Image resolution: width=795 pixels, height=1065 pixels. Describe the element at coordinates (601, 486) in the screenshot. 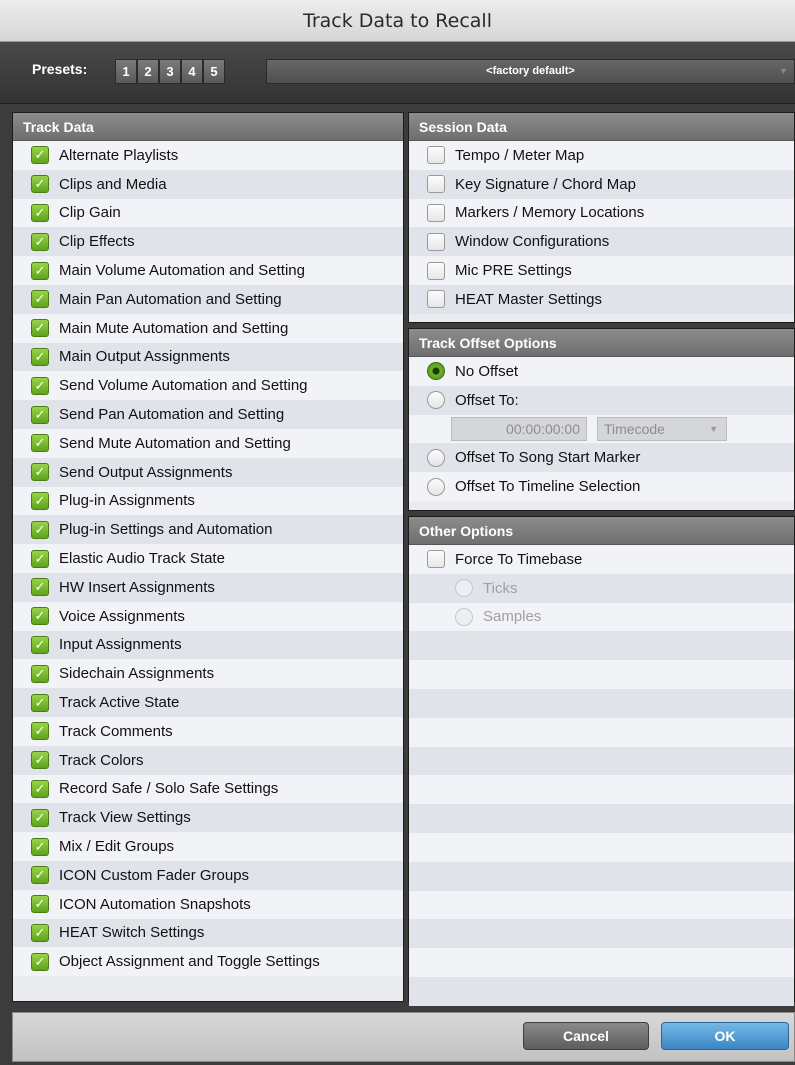

I see `radio-timeline-selection: Offset To Timeline Selection` at that location.